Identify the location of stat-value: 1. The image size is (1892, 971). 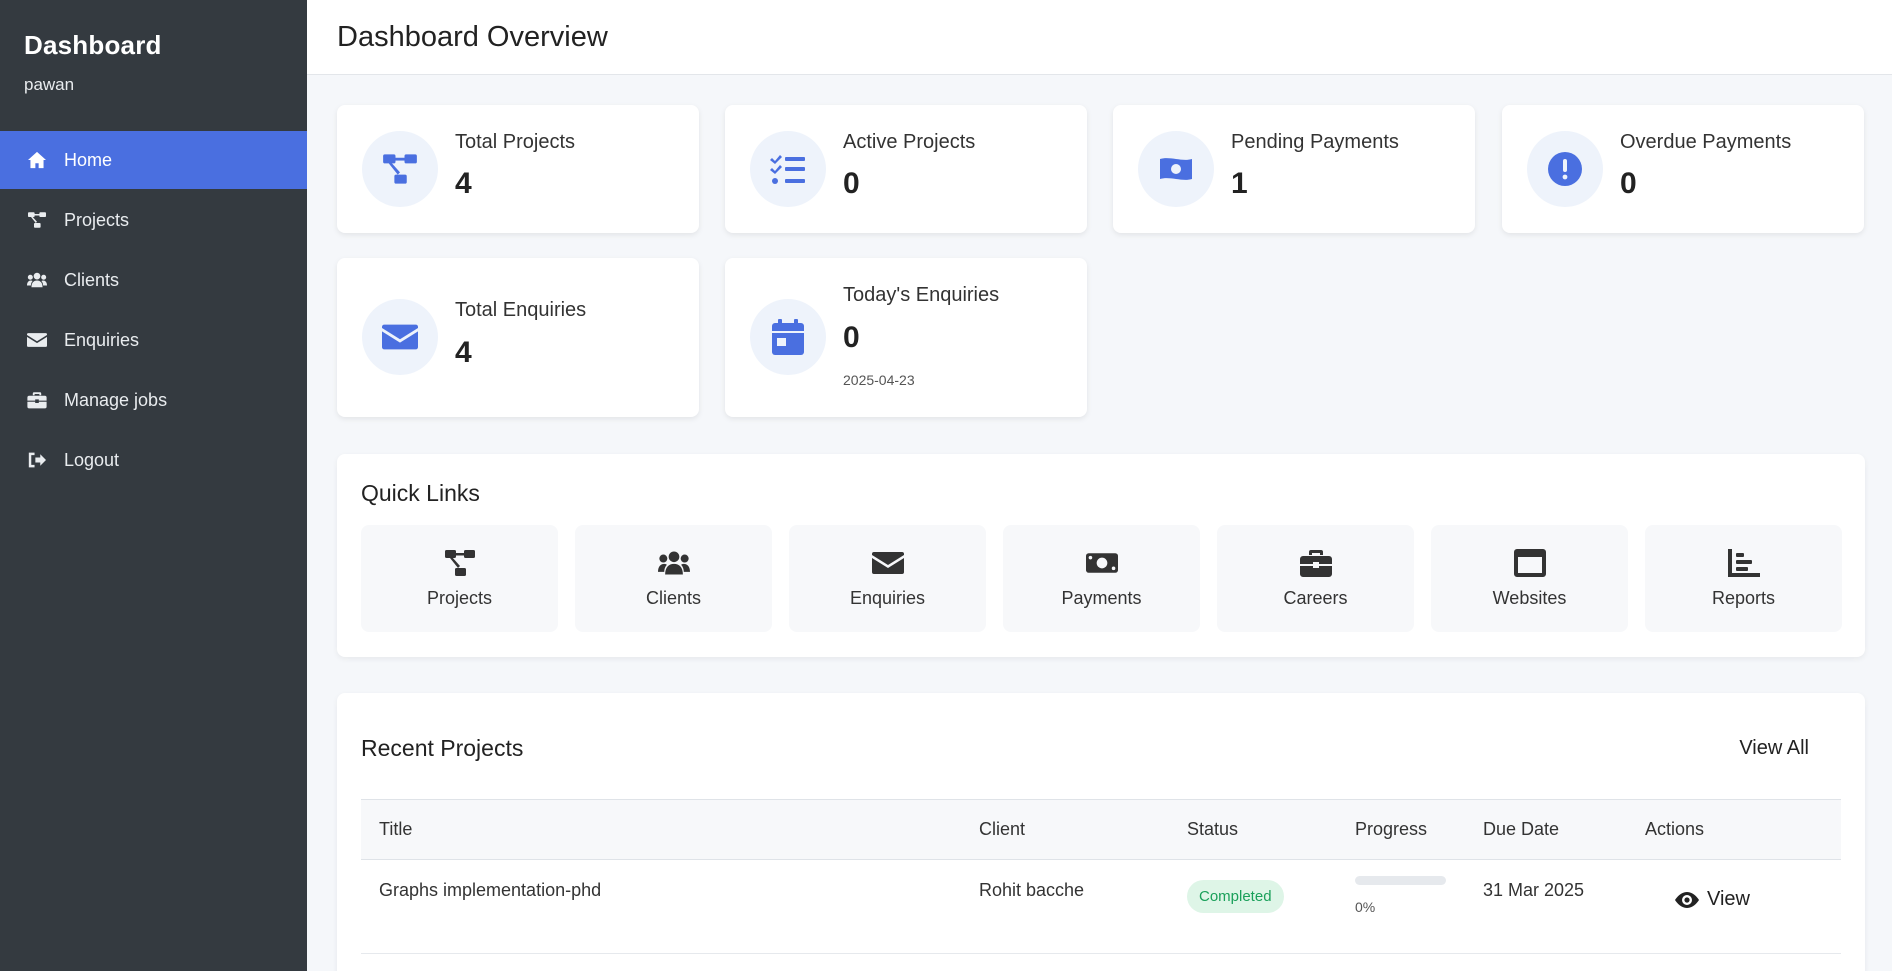
(1239, 183).